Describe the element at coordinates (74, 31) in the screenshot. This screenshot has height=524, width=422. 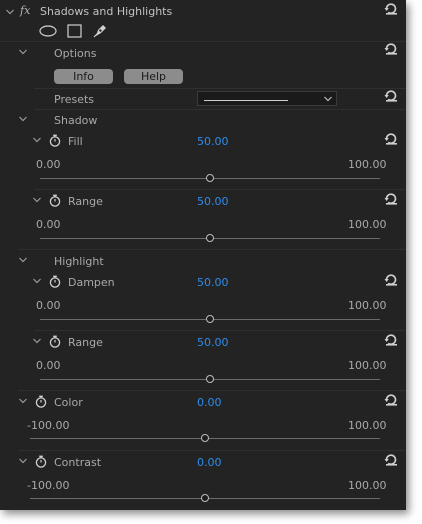
I see `rectangle-mask-icon` at that location.